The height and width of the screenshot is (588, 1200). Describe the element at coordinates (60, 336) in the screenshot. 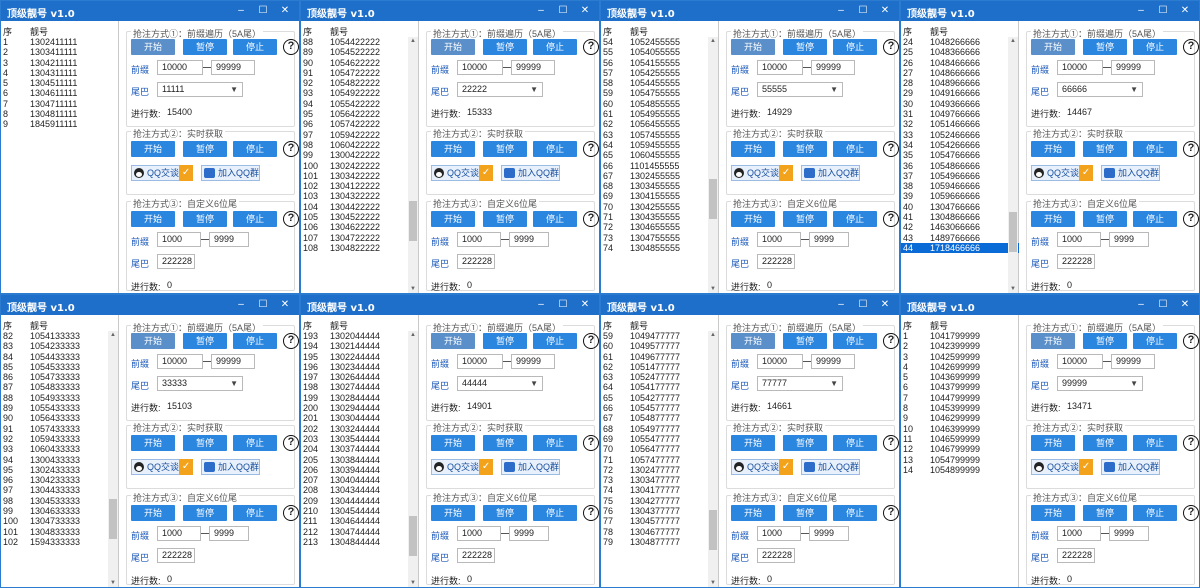

I see `list-row: 82 1054133333` at that location.